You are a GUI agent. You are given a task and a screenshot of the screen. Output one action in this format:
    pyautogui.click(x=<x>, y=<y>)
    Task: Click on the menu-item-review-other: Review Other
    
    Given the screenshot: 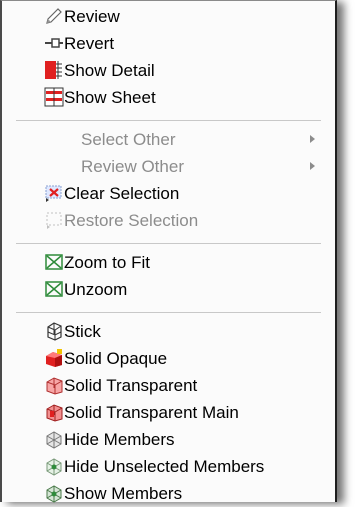 What is the action you would take?
    pyautogui.click(x=168, y=166)
    